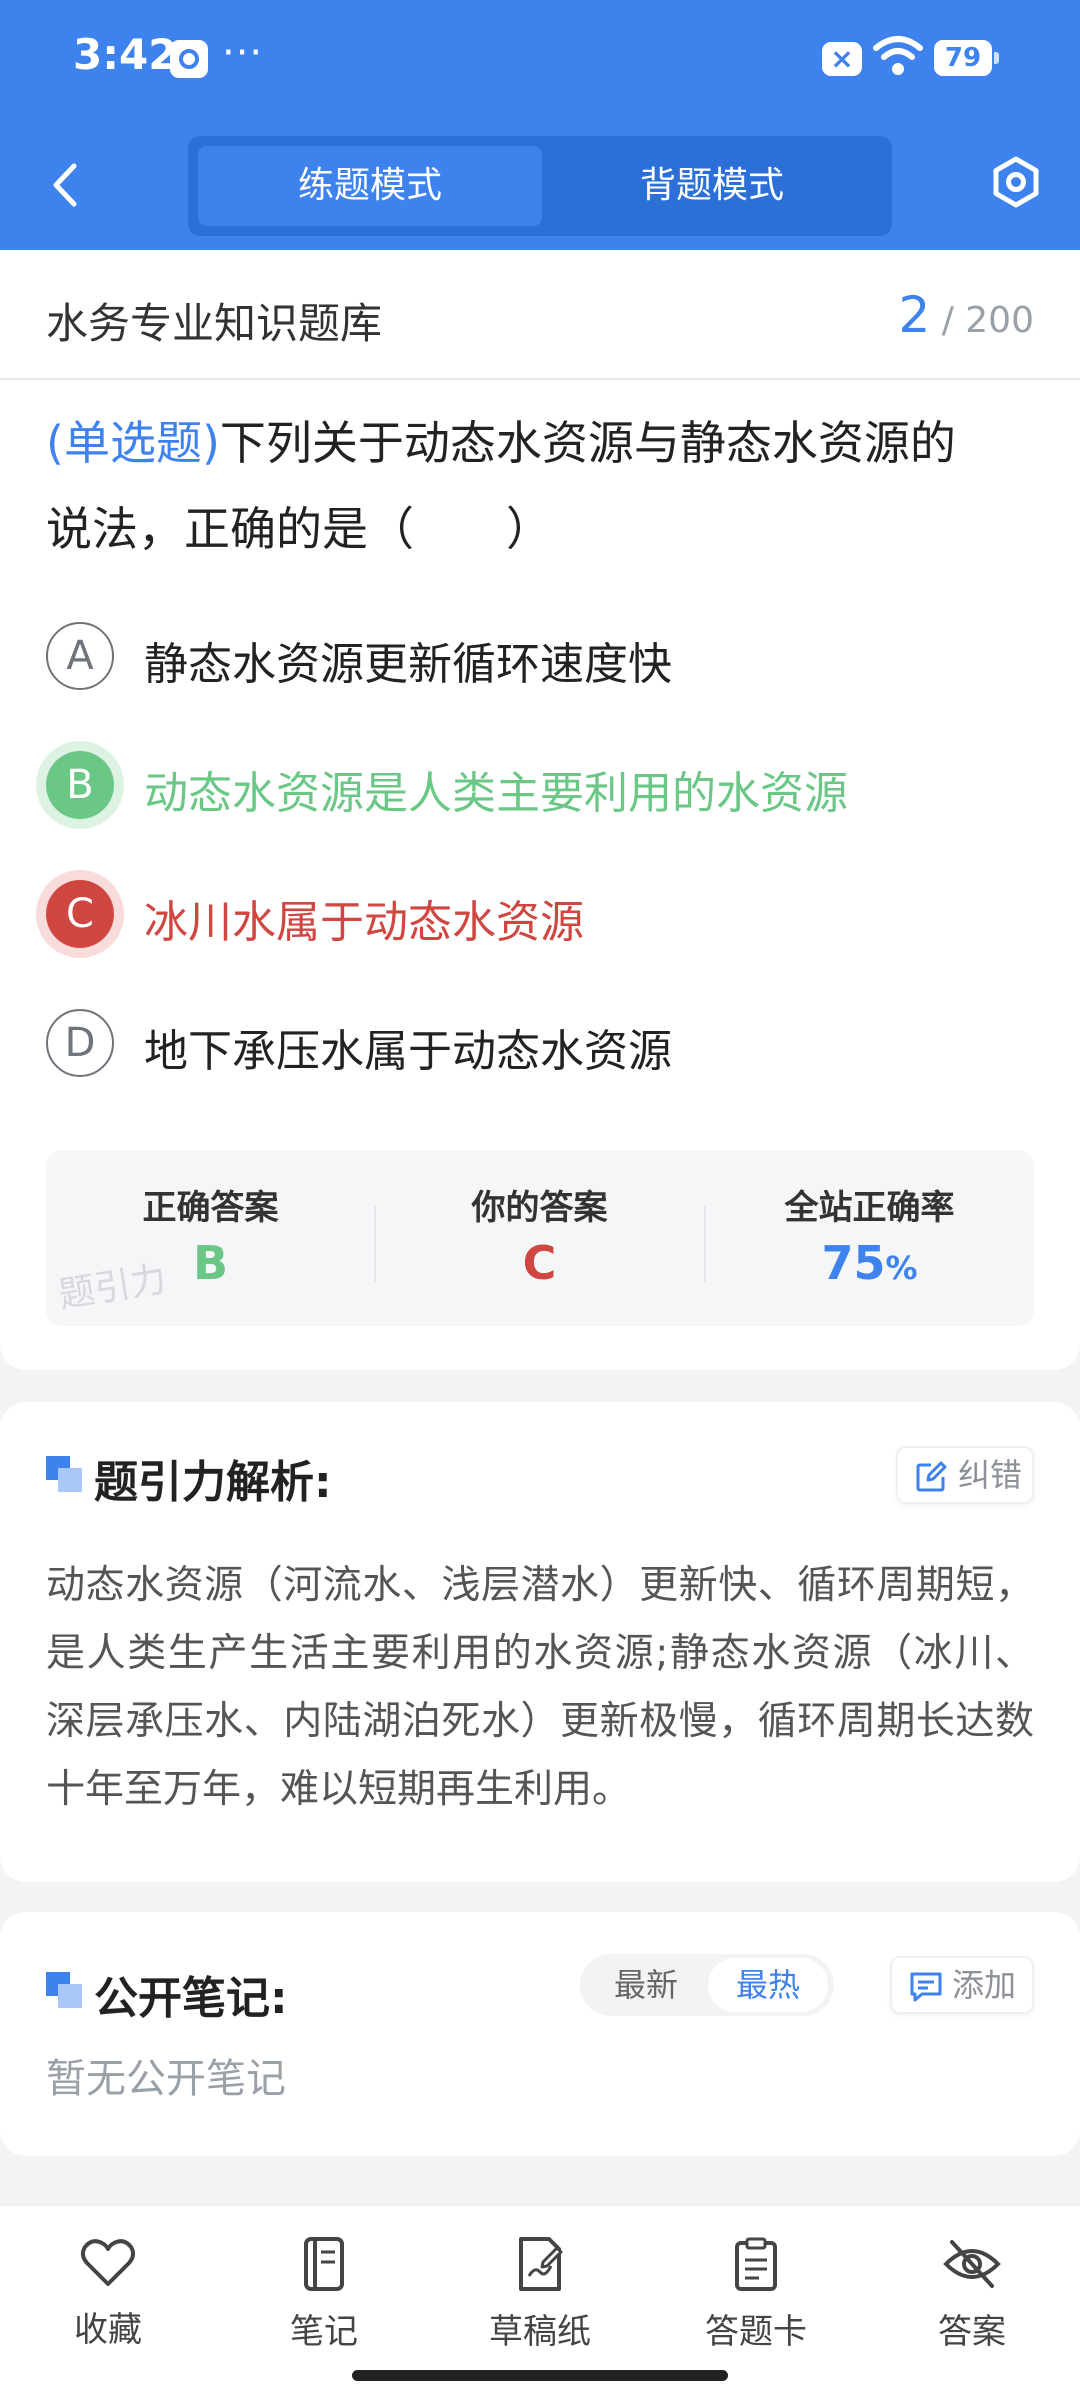 This screenshot has width=1080, height=2402. What do you see at coordinates (324, 2301) in the screenshot?
I see `notes-button: 笔记` at bounding box center [324, 2301].